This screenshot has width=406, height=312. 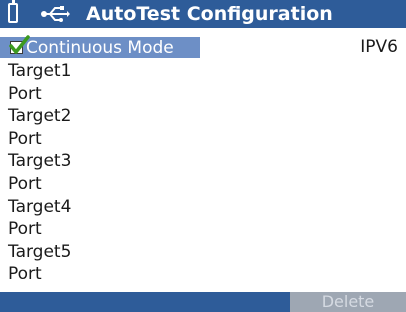 What do you see at coordinates (39, 207) in the screenshot?
I see `target-4-item: Target4` at bounding box center [39, 207].